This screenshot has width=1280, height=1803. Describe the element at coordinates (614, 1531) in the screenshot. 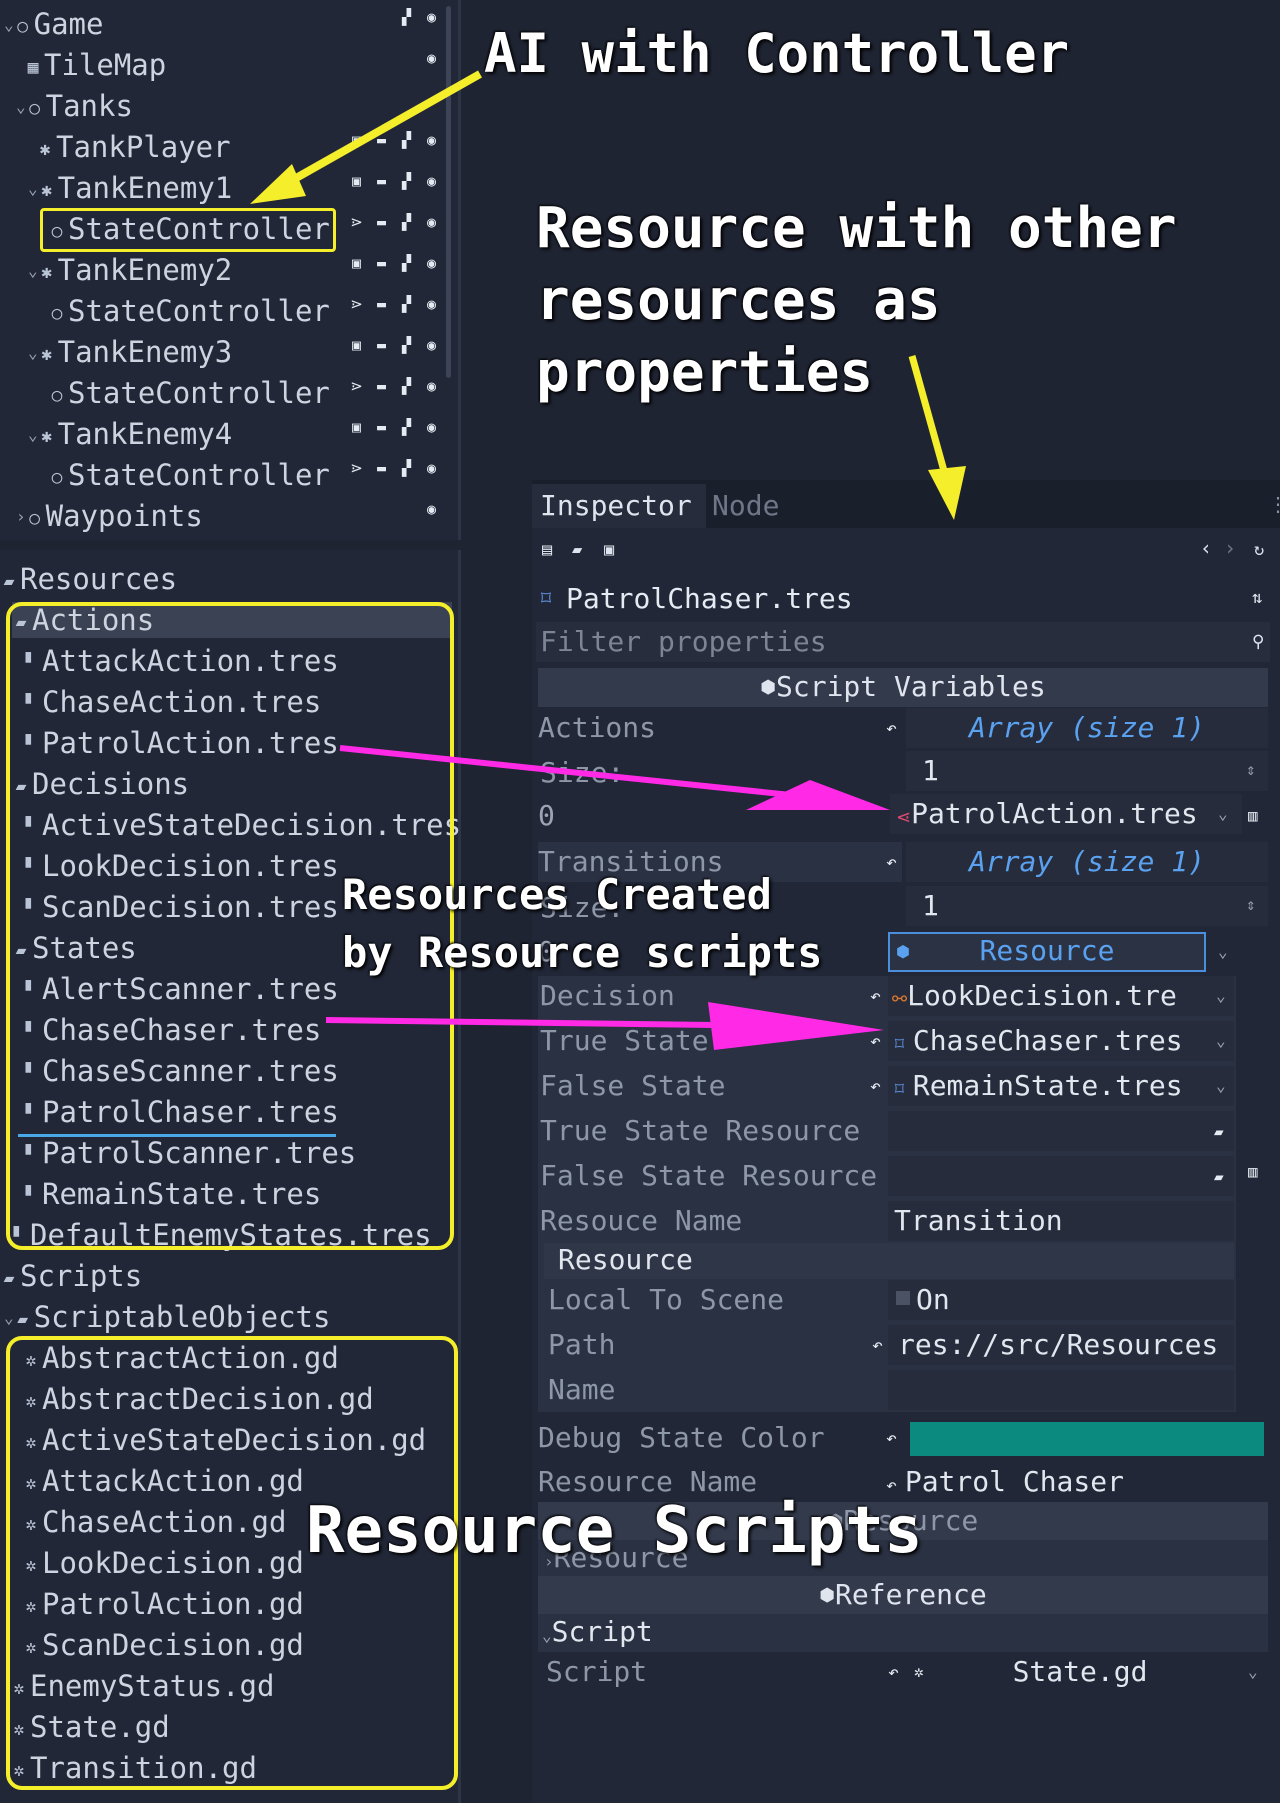

I see `annotation-resource-scripts: Resource Scripts` at that location.